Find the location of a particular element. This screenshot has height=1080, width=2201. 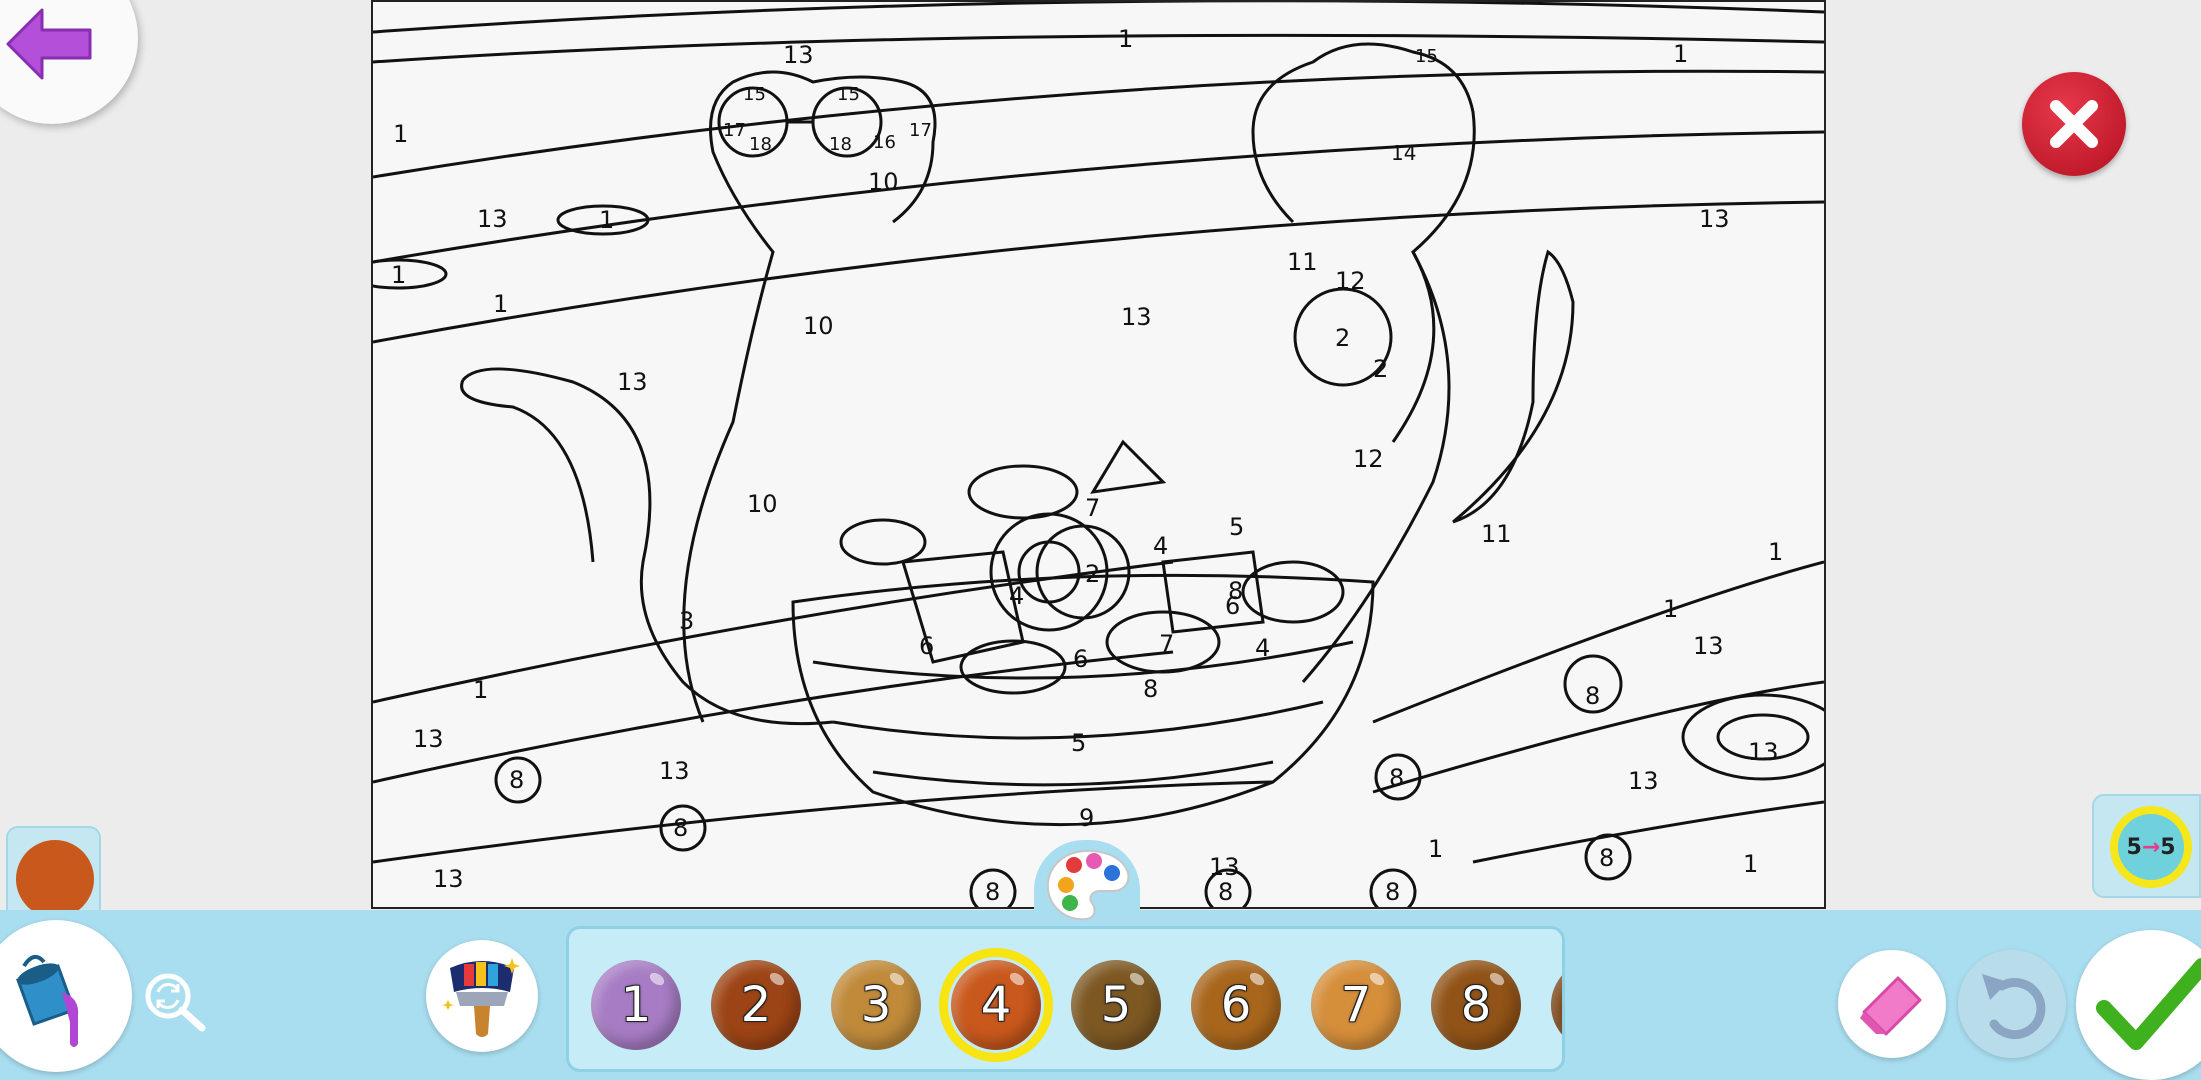

goal-left: 5 is located at coordinates (2134, 847).